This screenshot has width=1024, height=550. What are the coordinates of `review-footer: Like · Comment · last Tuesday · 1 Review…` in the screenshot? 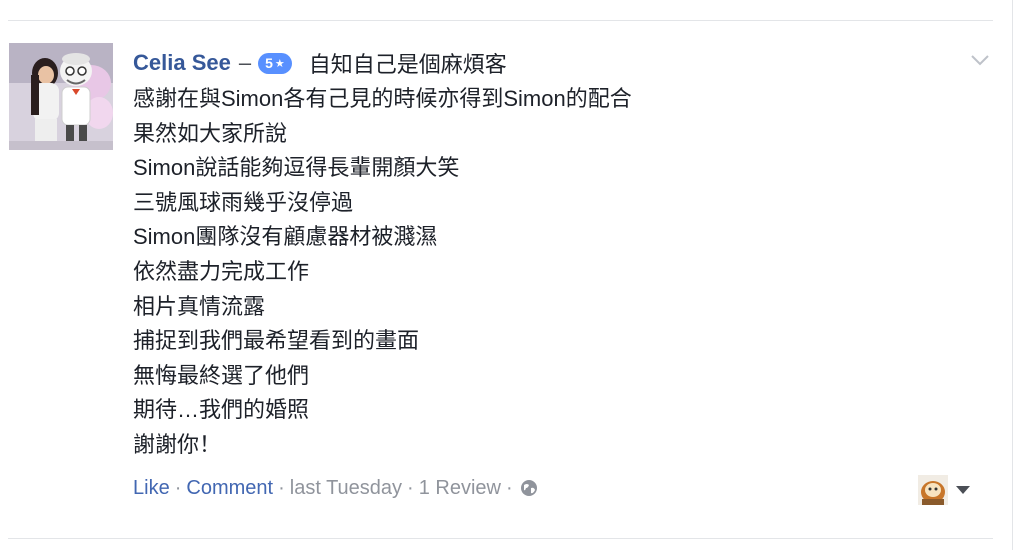 It's located at (335, 488).